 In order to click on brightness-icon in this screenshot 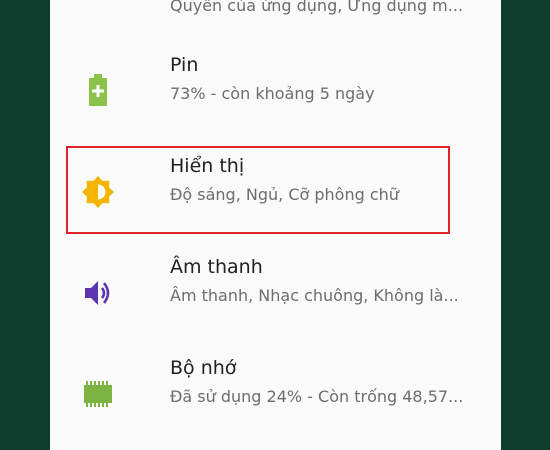, I will do `click(98, 192)`.